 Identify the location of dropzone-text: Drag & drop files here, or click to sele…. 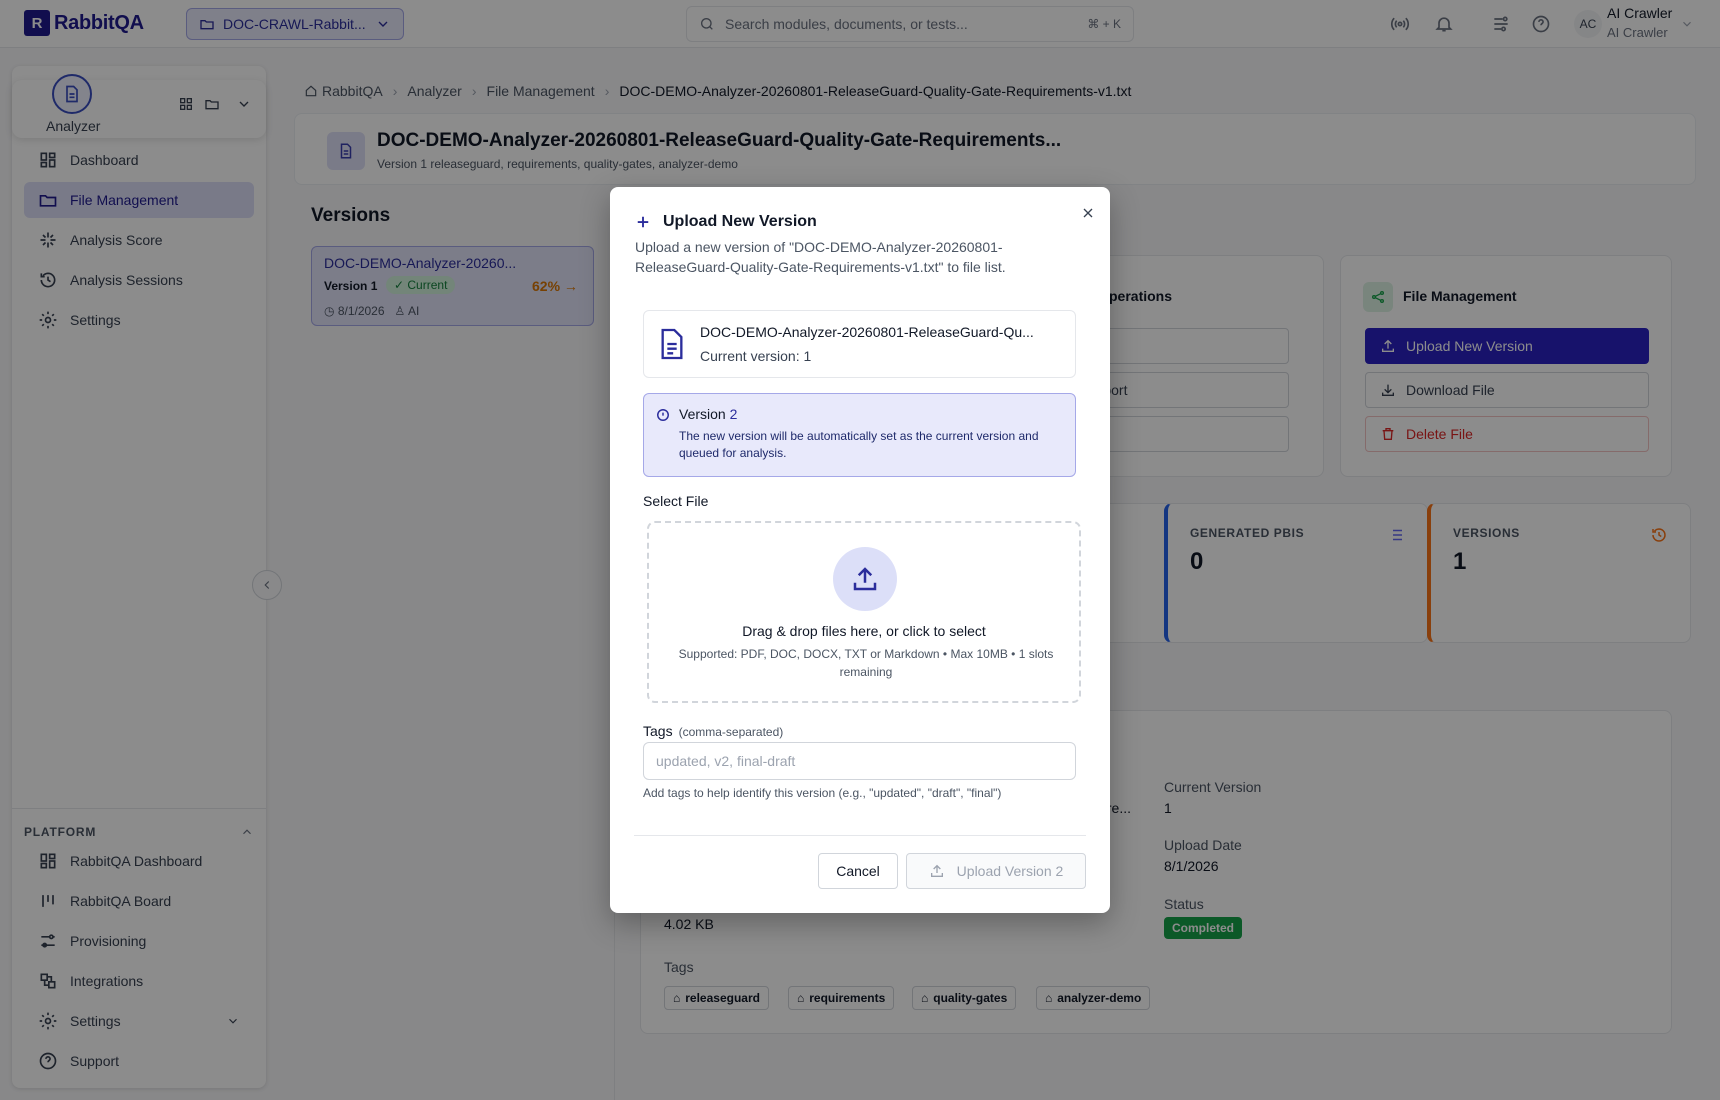
(864, 631).